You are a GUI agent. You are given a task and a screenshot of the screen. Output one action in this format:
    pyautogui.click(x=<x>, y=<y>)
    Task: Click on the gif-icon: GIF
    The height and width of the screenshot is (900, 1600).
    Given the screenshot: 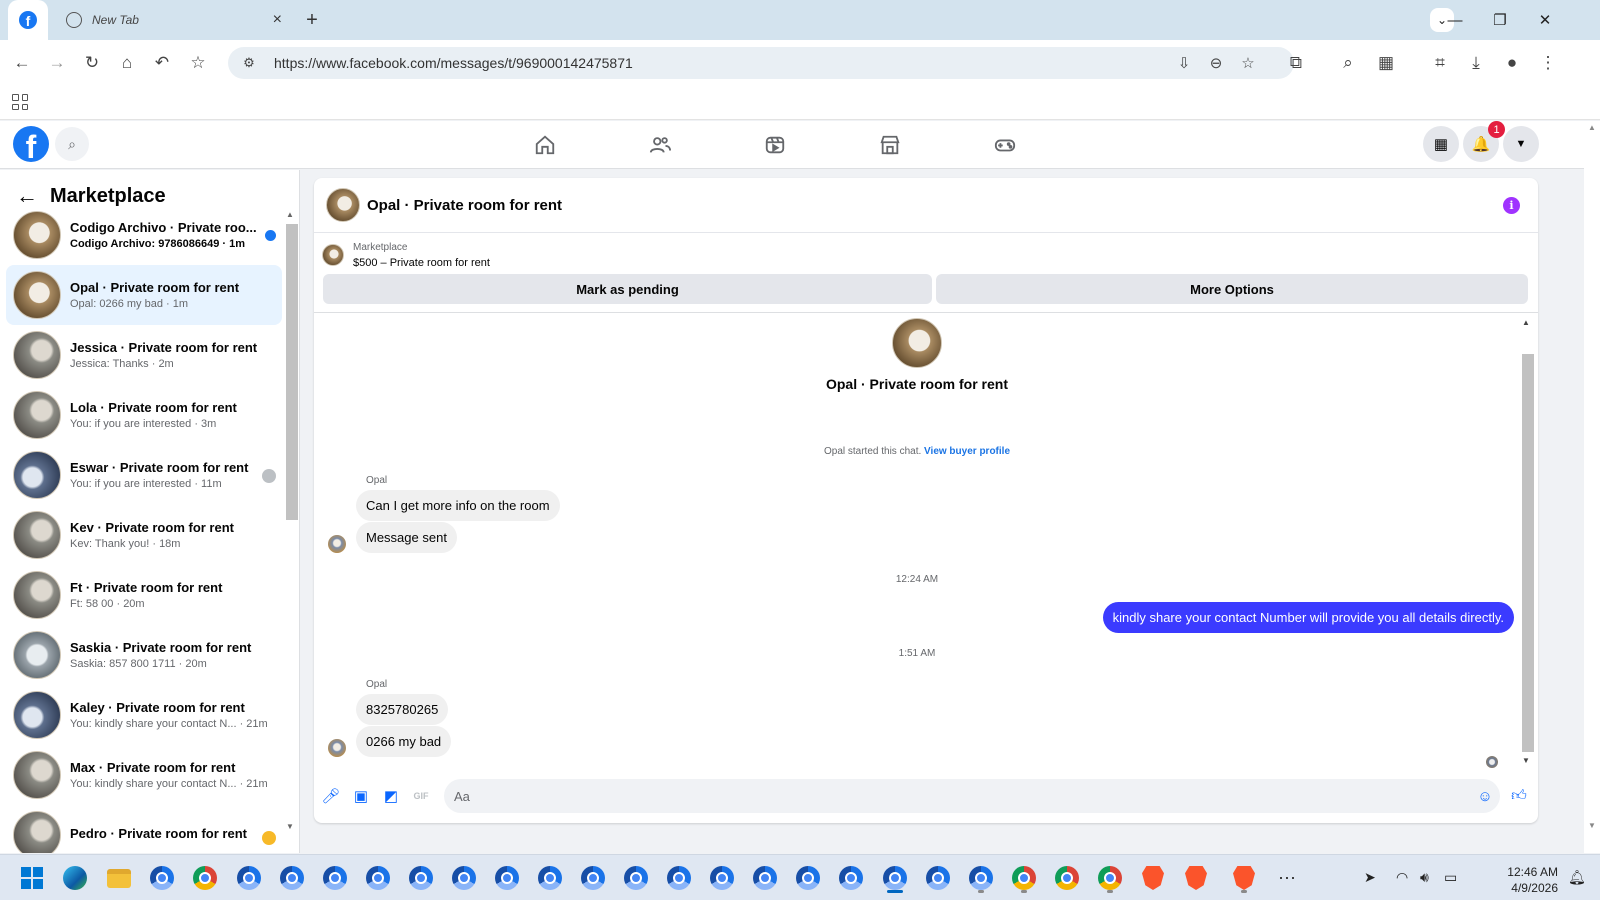 What is the action you would take?
    pyautogui.click(x=421, y=796)
    